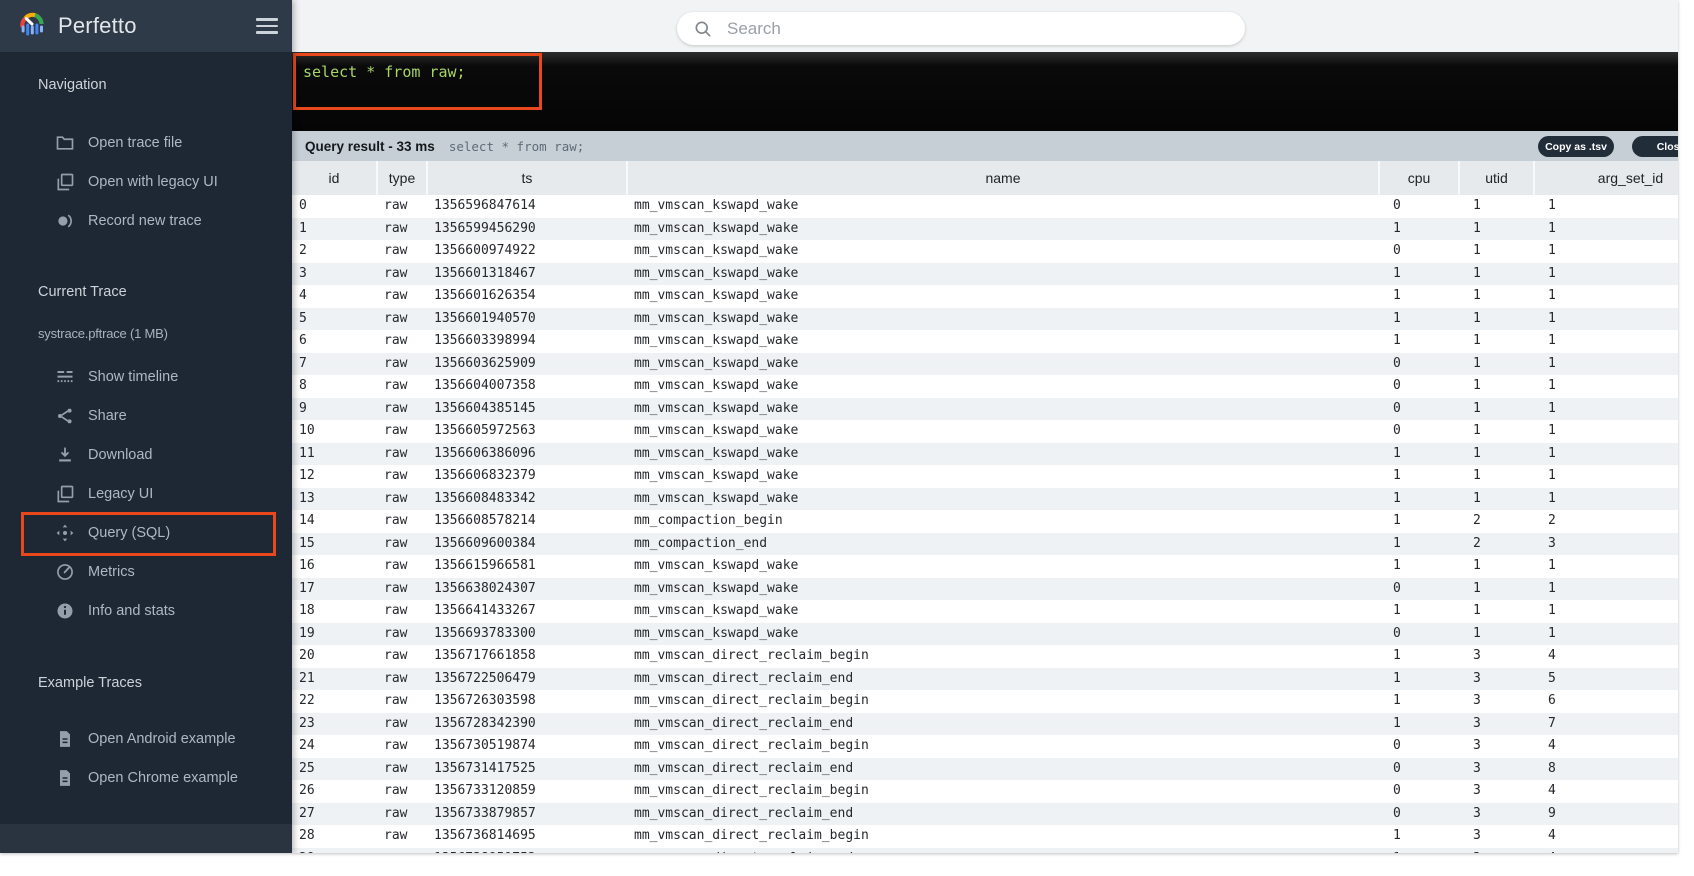 This screenshot has height=876, width=1694. What do you see at coordinates (985, 543) in the screenshot?
I see `table-row: 15 raw 1356609600384 mm_compaction_end 1 2 3` at bounding box center [985, 543].